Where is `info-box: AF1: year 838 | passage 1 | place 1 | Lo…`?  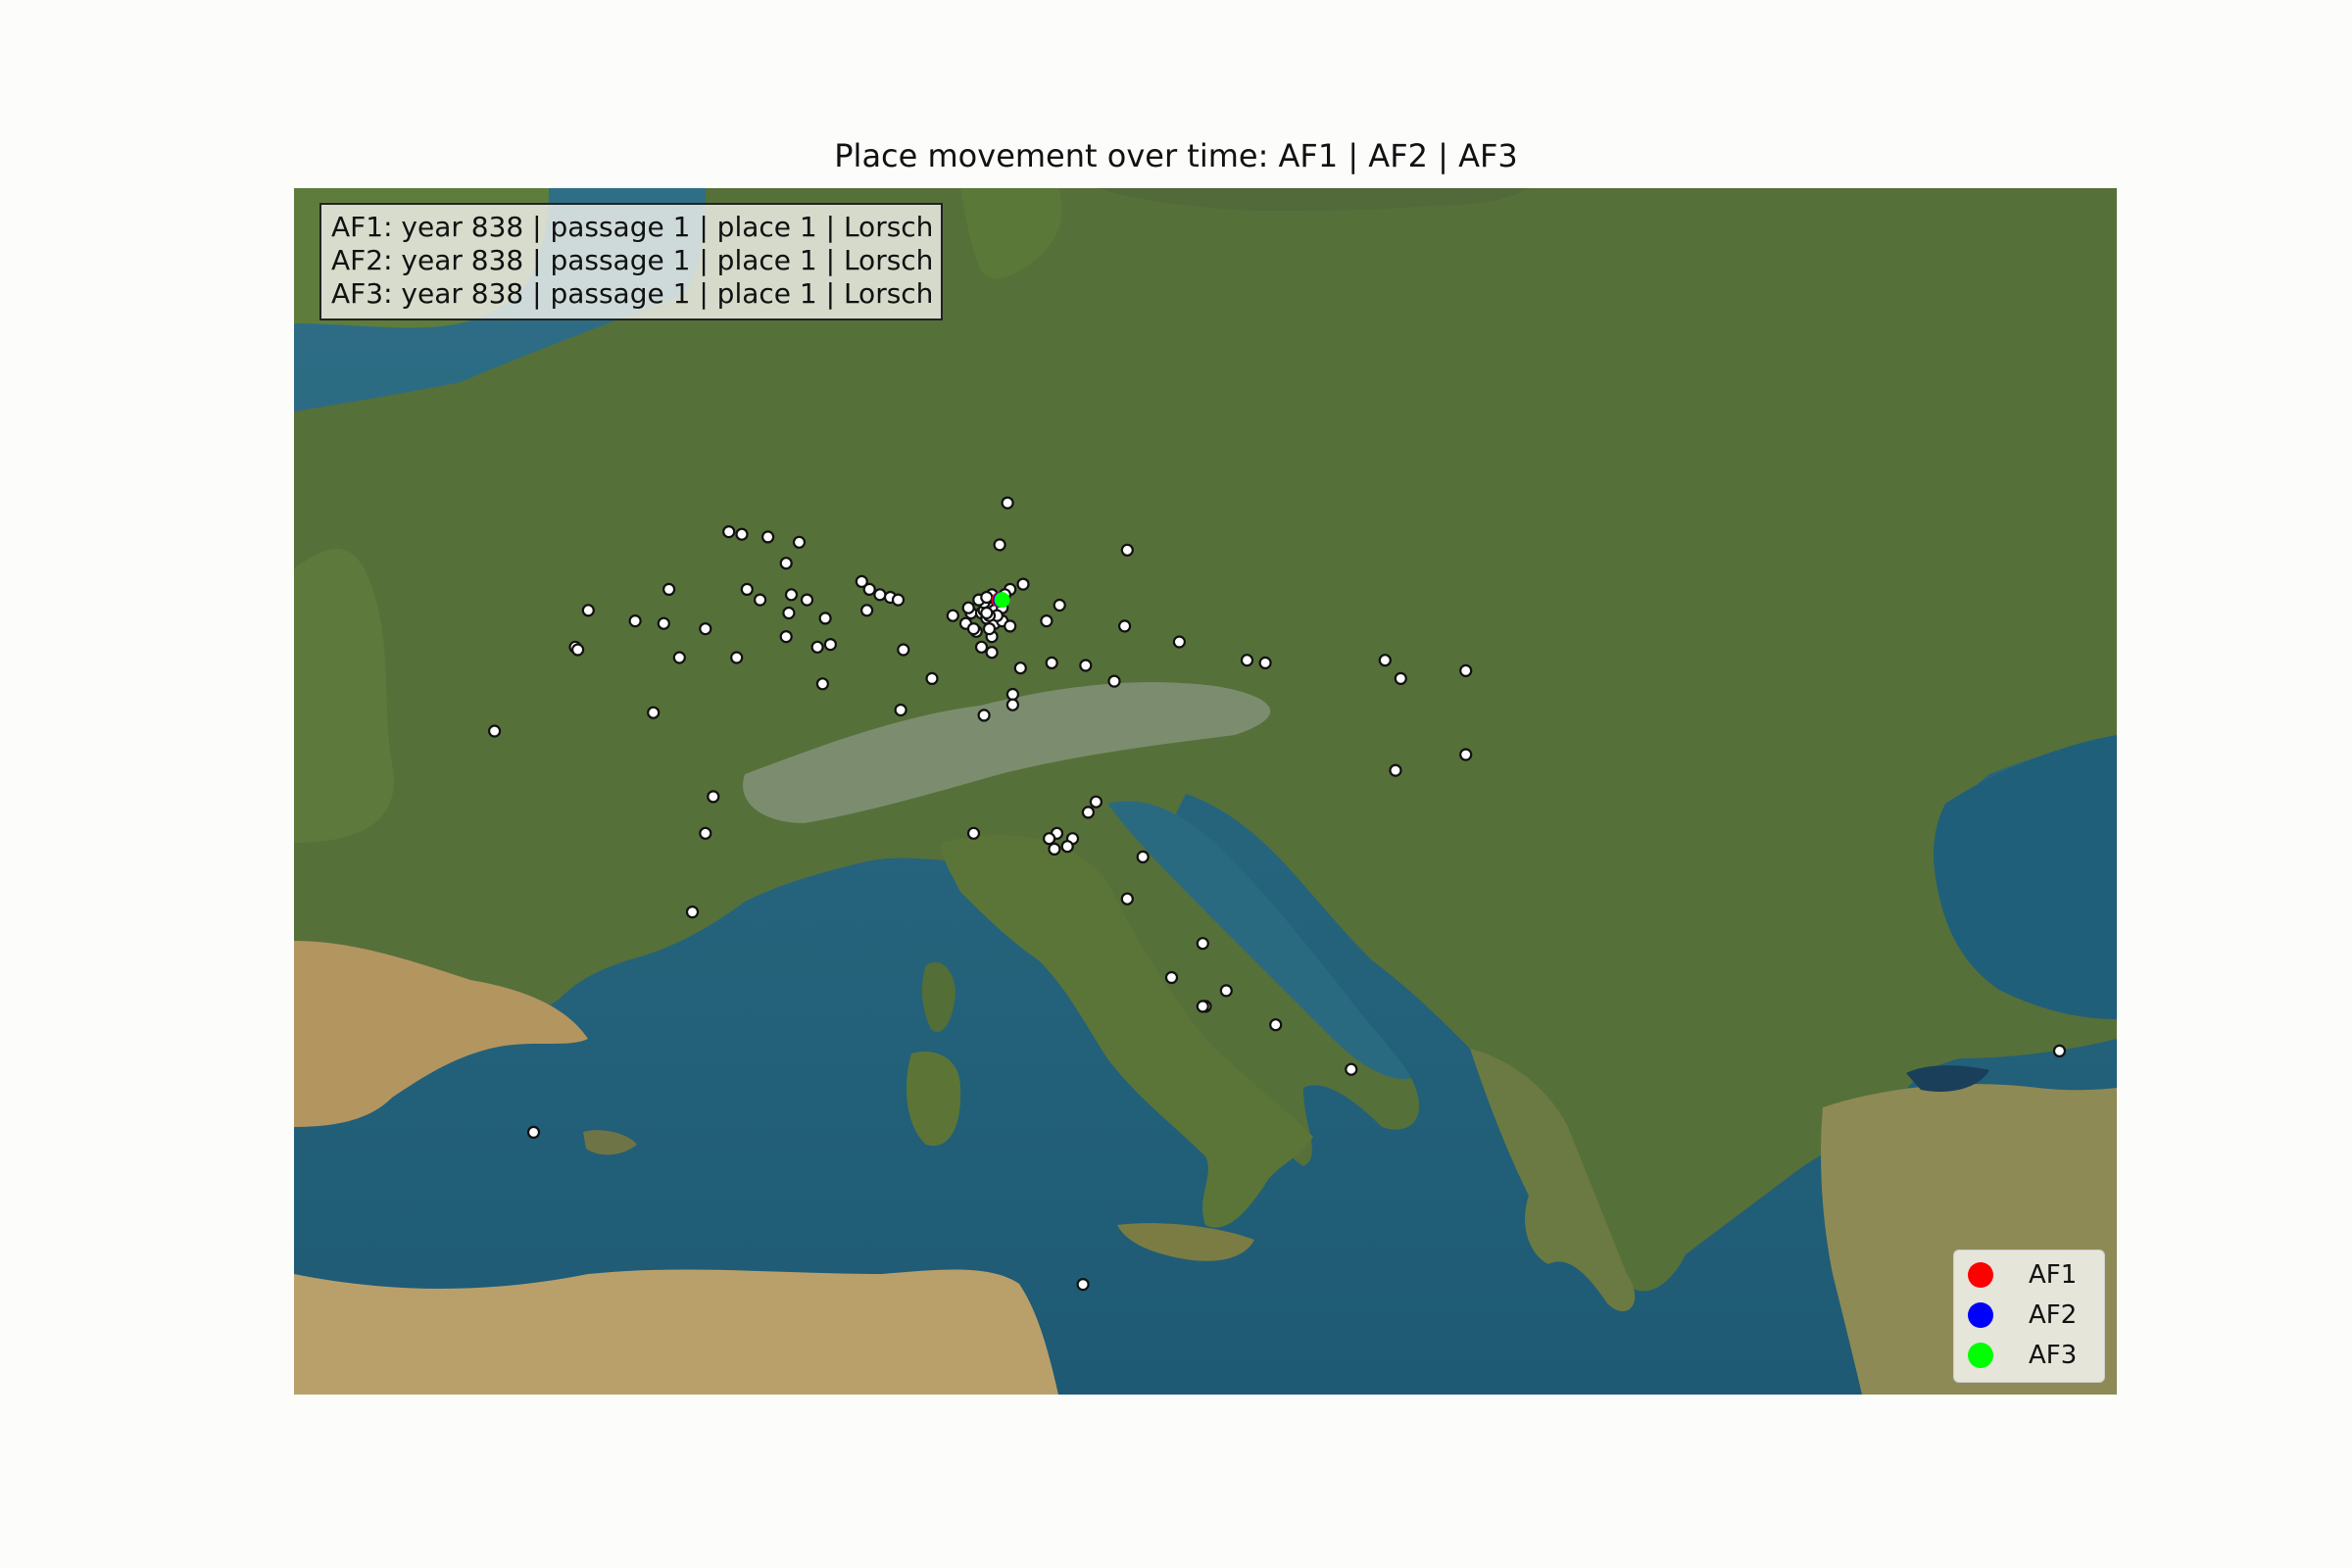
info-box: AF1: year 838 | passage 1 | place 1 | Lo… is located at coordinates (631, 261).